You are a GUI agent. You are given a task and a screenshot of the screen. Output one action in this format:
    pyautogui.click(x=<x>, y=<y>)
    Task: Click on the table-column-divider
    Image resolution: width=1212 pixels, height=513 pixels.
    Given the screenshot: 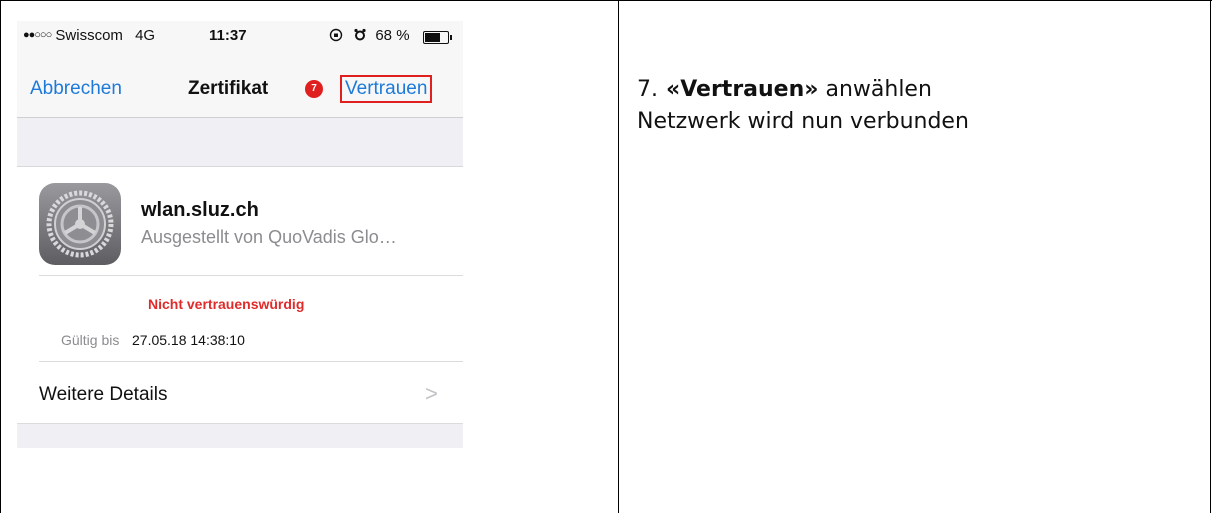 What is the action you would take?
    pyautogui.click(x=618, y=256)
    